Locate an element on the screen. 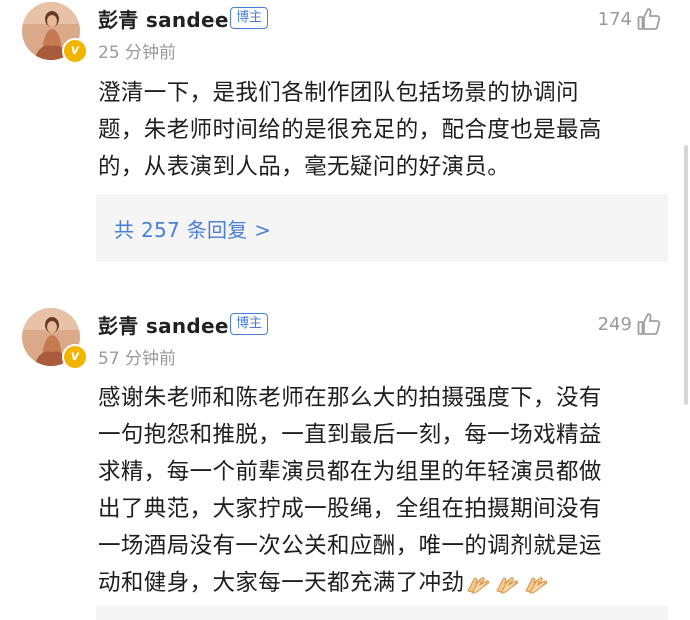 This screenshot has height=620, width=690. replies-box is located at coordinates (382, 613).